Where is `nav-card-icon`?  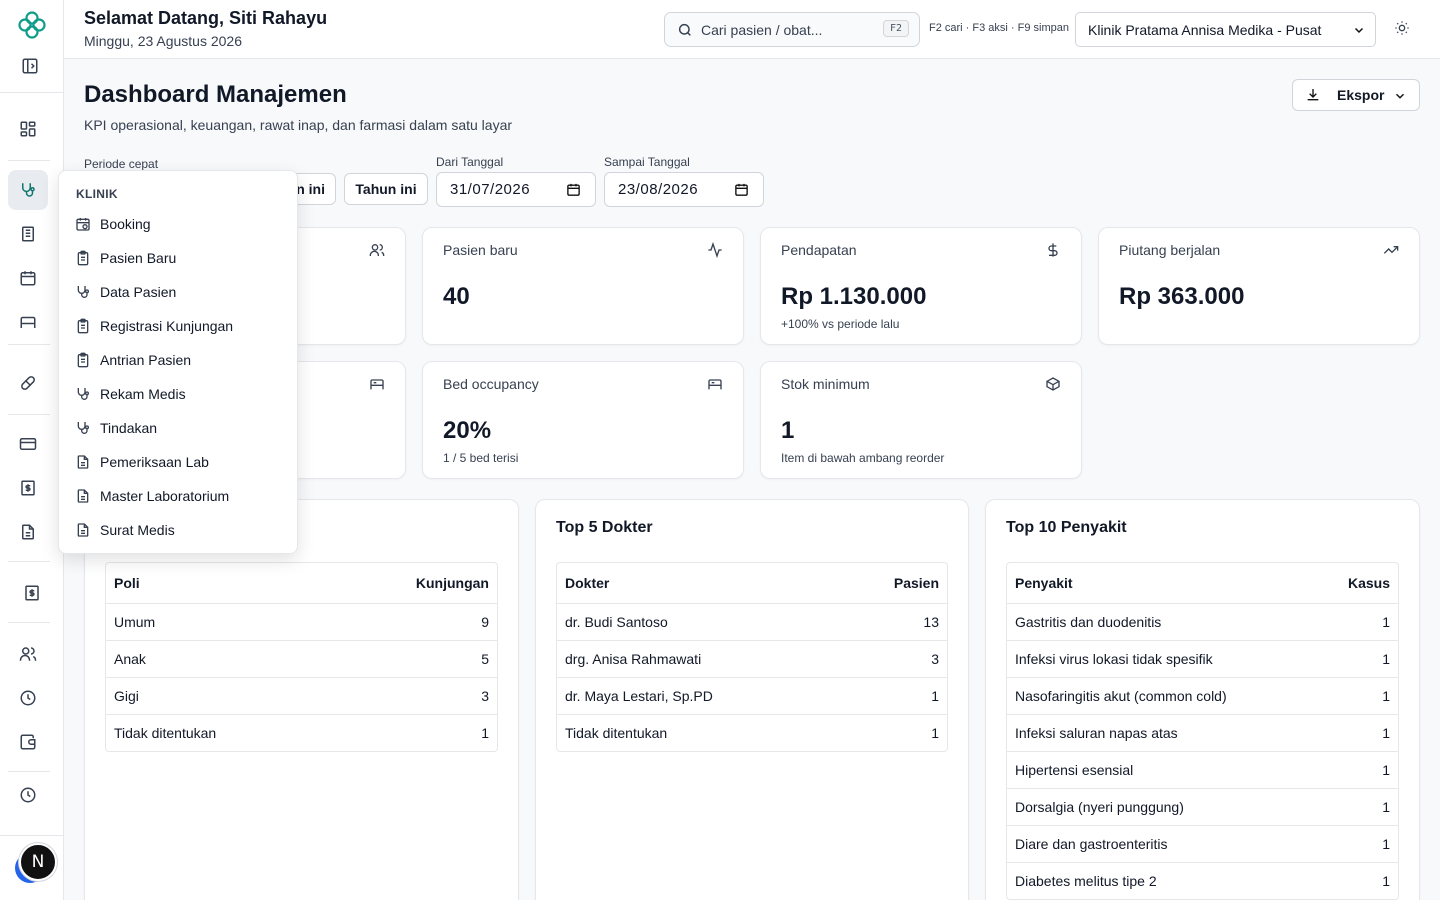
nav-card-icon is located at coordinates (28, 444).